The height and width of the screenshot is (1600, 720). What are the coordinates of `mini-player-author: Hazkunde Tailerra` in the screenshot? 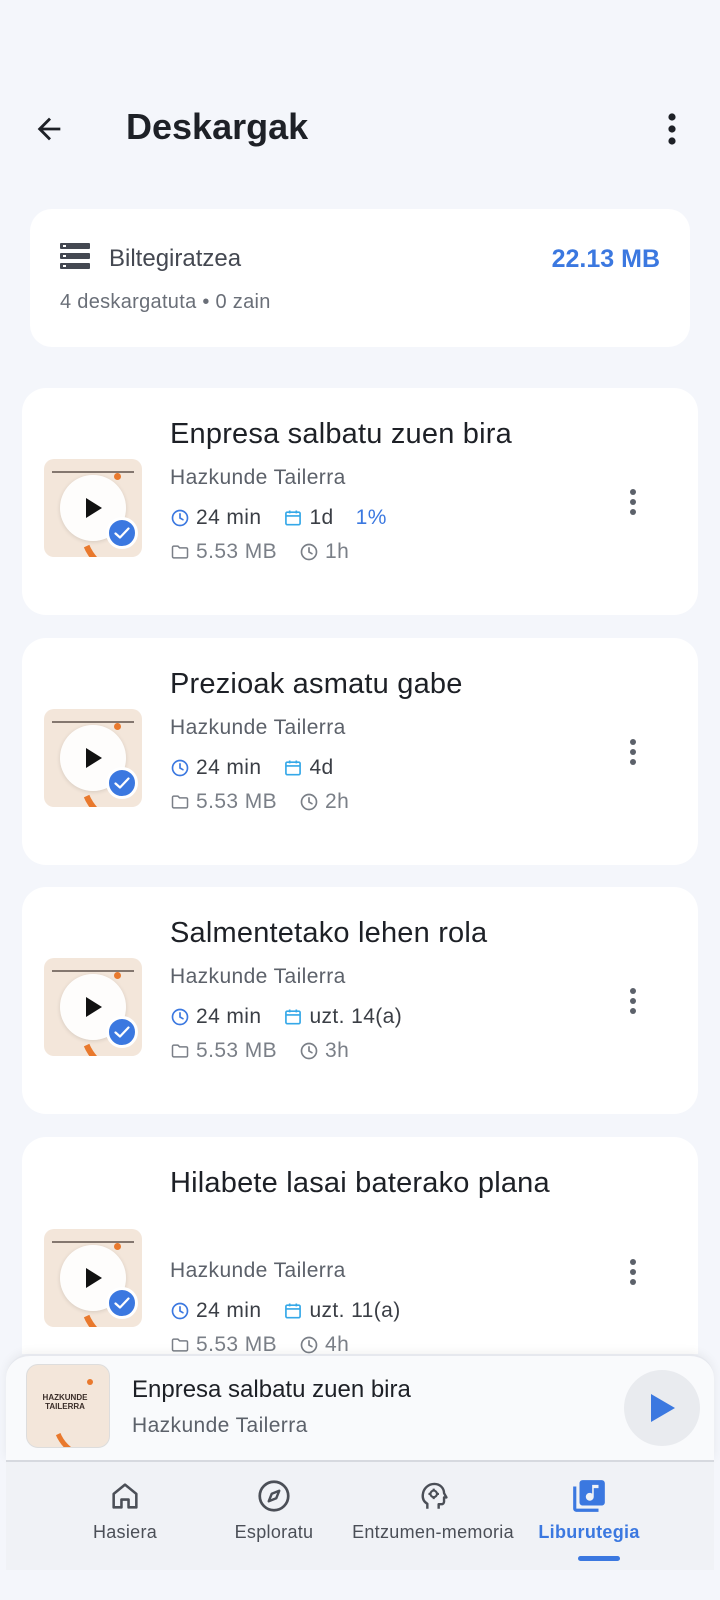 It's located at (220, 1425).